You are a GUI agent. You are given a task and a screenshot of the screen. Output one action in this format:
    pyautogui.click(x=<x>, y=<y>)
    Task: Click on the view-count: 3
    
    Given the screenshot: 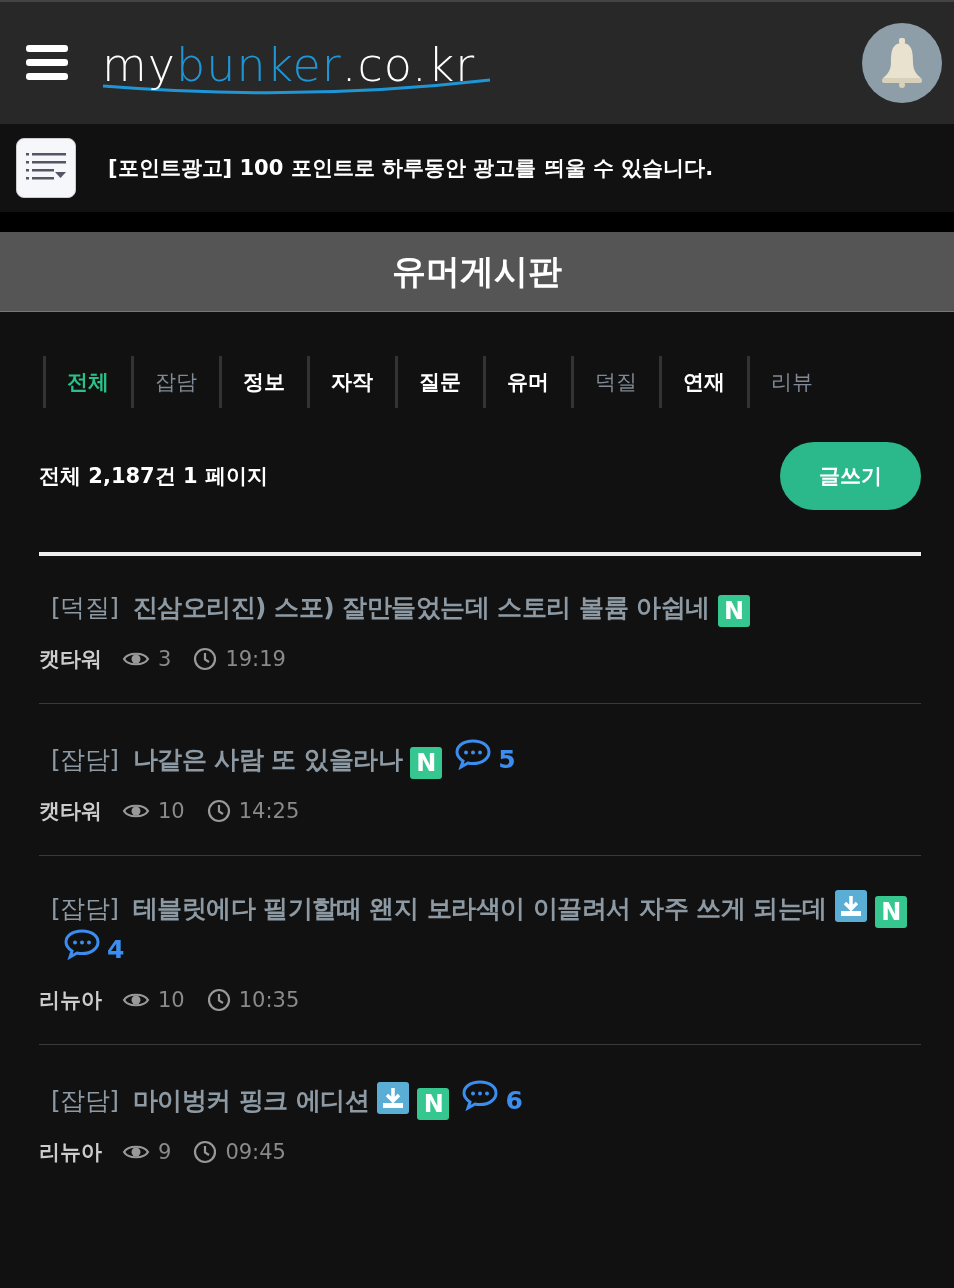 What is the action you would take?
    pyautogui.click(x=165, y=659)
    